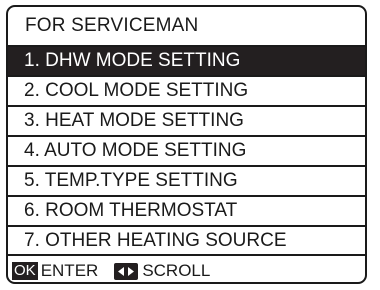 The width and height of the screenshot is (380, 290). What do you see at coordinates (186, 182) in the screenshot?
I see `menu-item-temp-type-setting: 5. TEMP.TYPE SETTING` at bounding box center [186, 182].